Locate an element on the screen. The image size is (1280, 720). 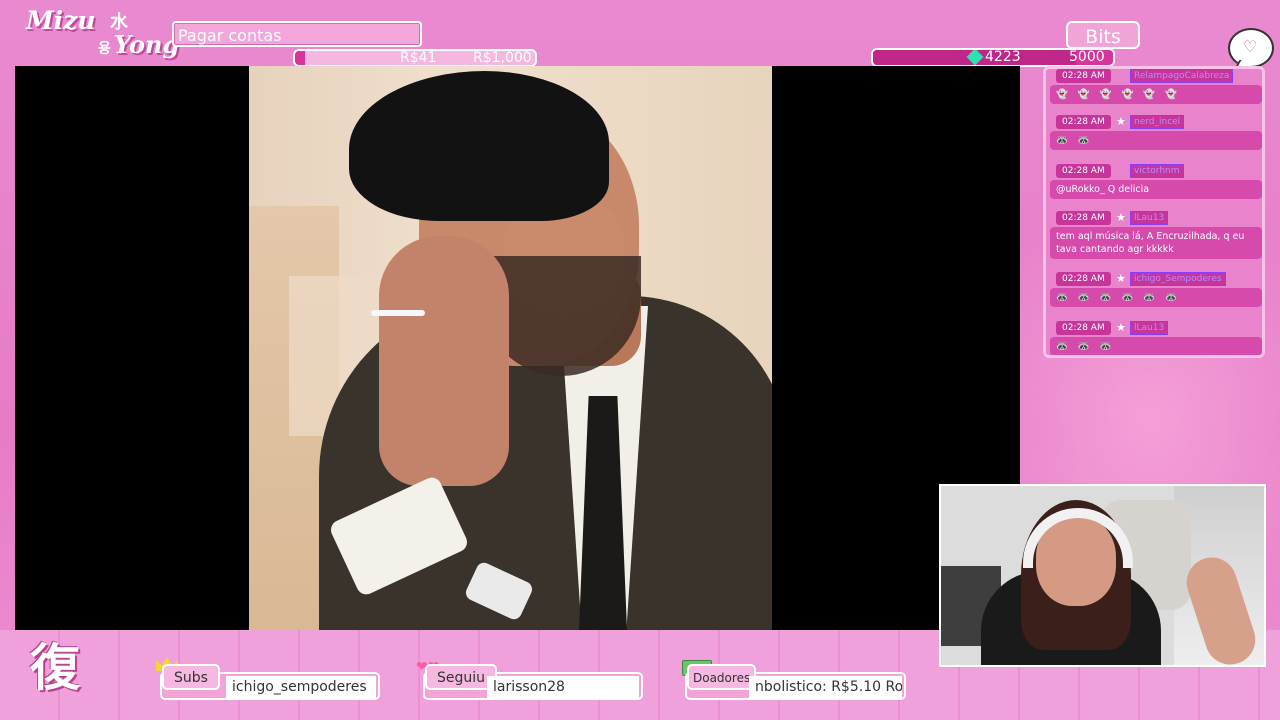
chat-username: nerd_incel is located at coordinates (1157, 122).